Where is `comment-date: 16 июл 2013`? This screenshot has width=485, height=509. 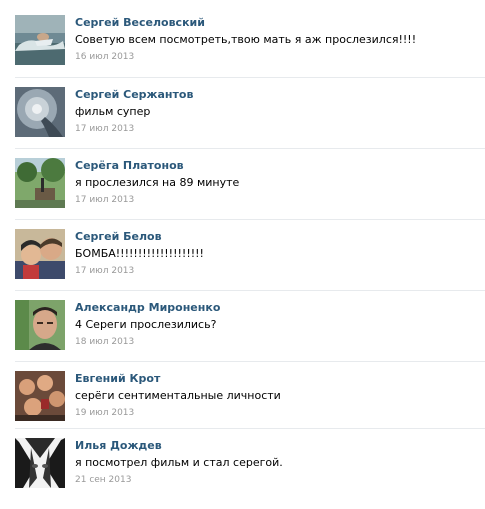 comment-date: 16 июл 2013 is located at coordinates (104, 57).